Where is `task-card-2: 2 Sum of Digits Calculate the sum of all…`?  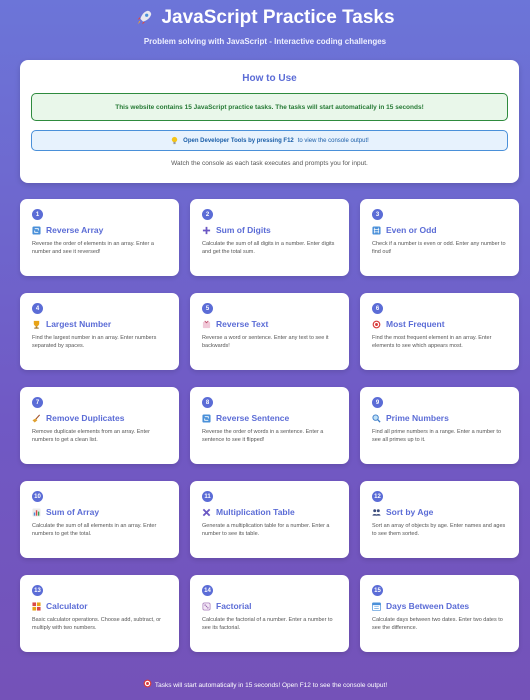
task-card-2: 2 Sum of Digits Calculate the sum of all… is located at coordinates (269, 237).